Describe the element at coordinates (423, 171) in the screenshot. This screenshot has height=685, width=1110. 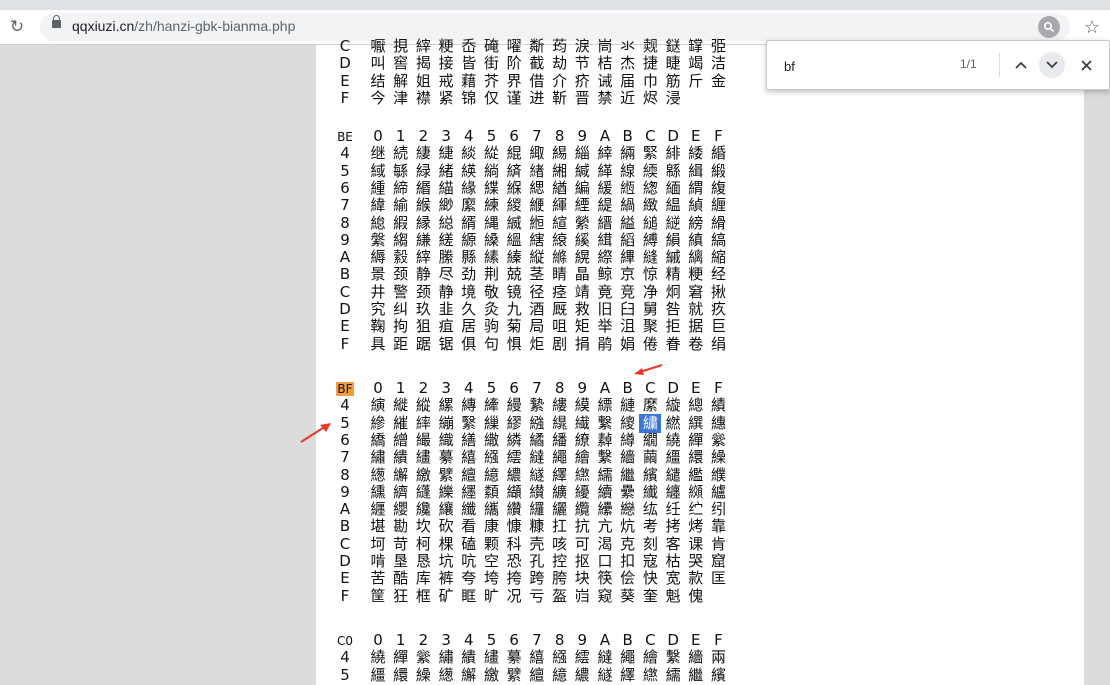
I see `character-cell: 緑` at that location.